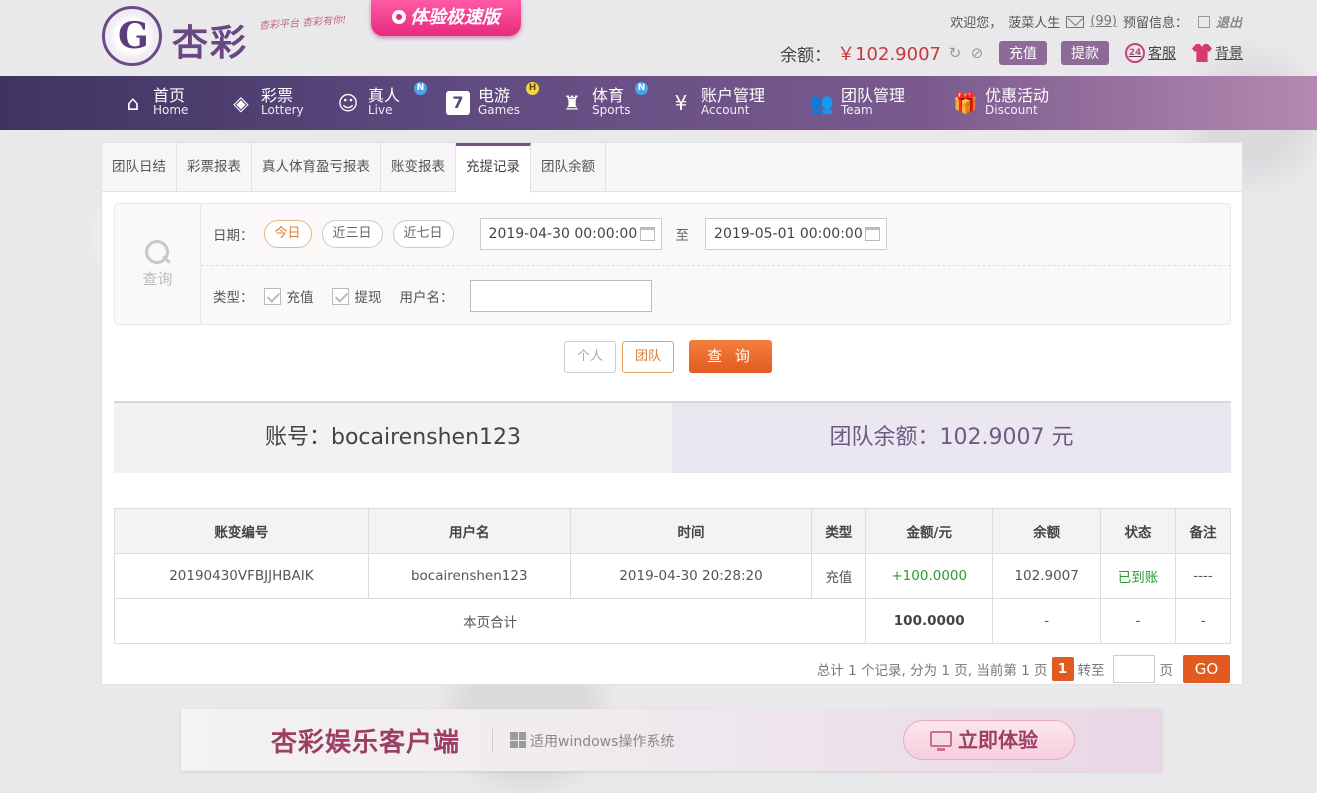 This screenshot has height=793, width=1317. I want to click on goto-label: 转至, so click(1091, 671).